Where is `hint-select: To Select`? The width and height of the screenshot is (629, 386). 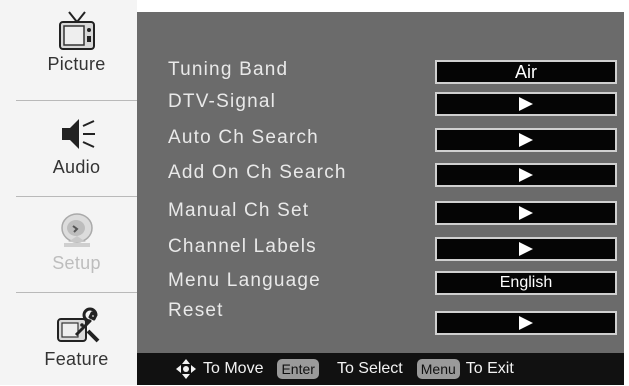
hint-select: To Select is located at coordinates (369, 368).